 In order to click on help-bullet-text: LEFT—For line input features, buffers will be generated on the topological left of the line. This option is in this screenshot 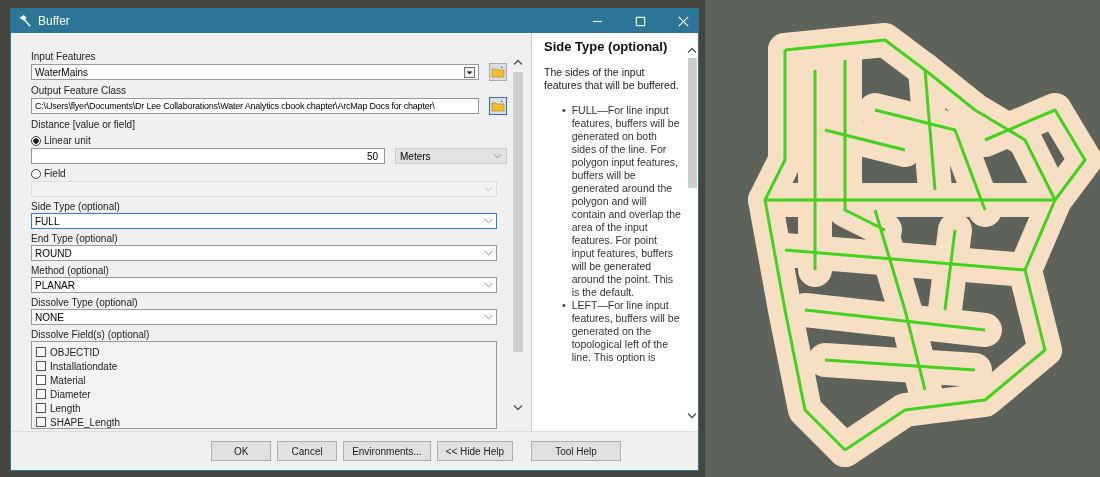, I will do `click(626, 331)`.